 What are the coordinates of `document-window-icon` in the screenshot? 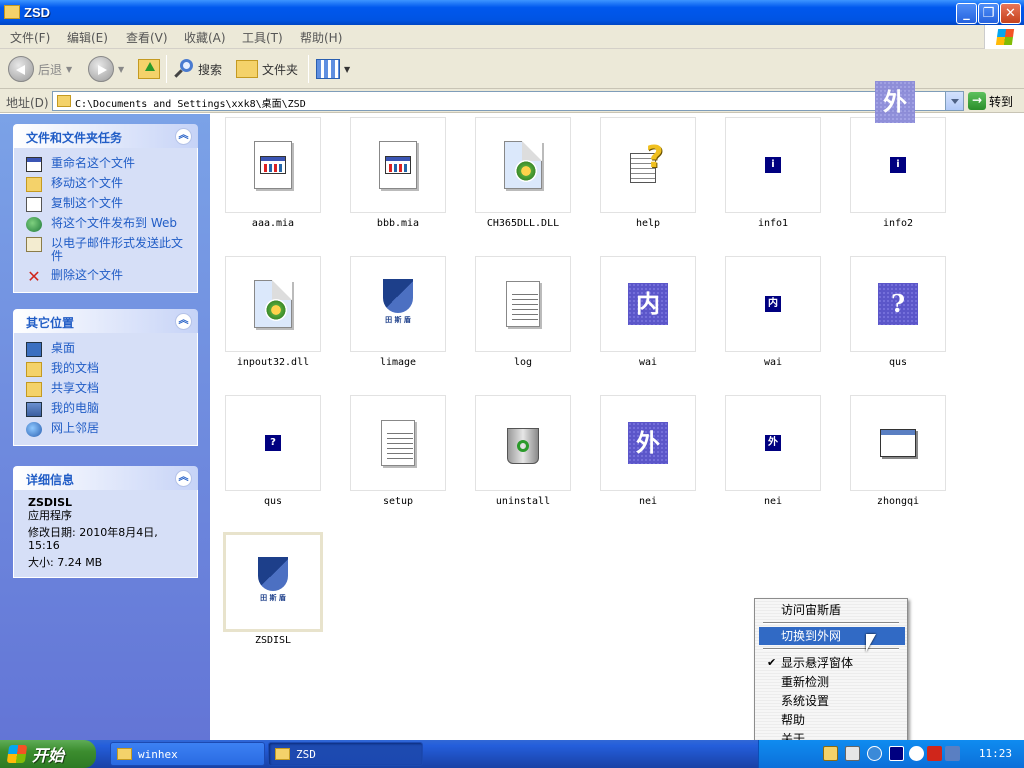 It's located at (398, 165).